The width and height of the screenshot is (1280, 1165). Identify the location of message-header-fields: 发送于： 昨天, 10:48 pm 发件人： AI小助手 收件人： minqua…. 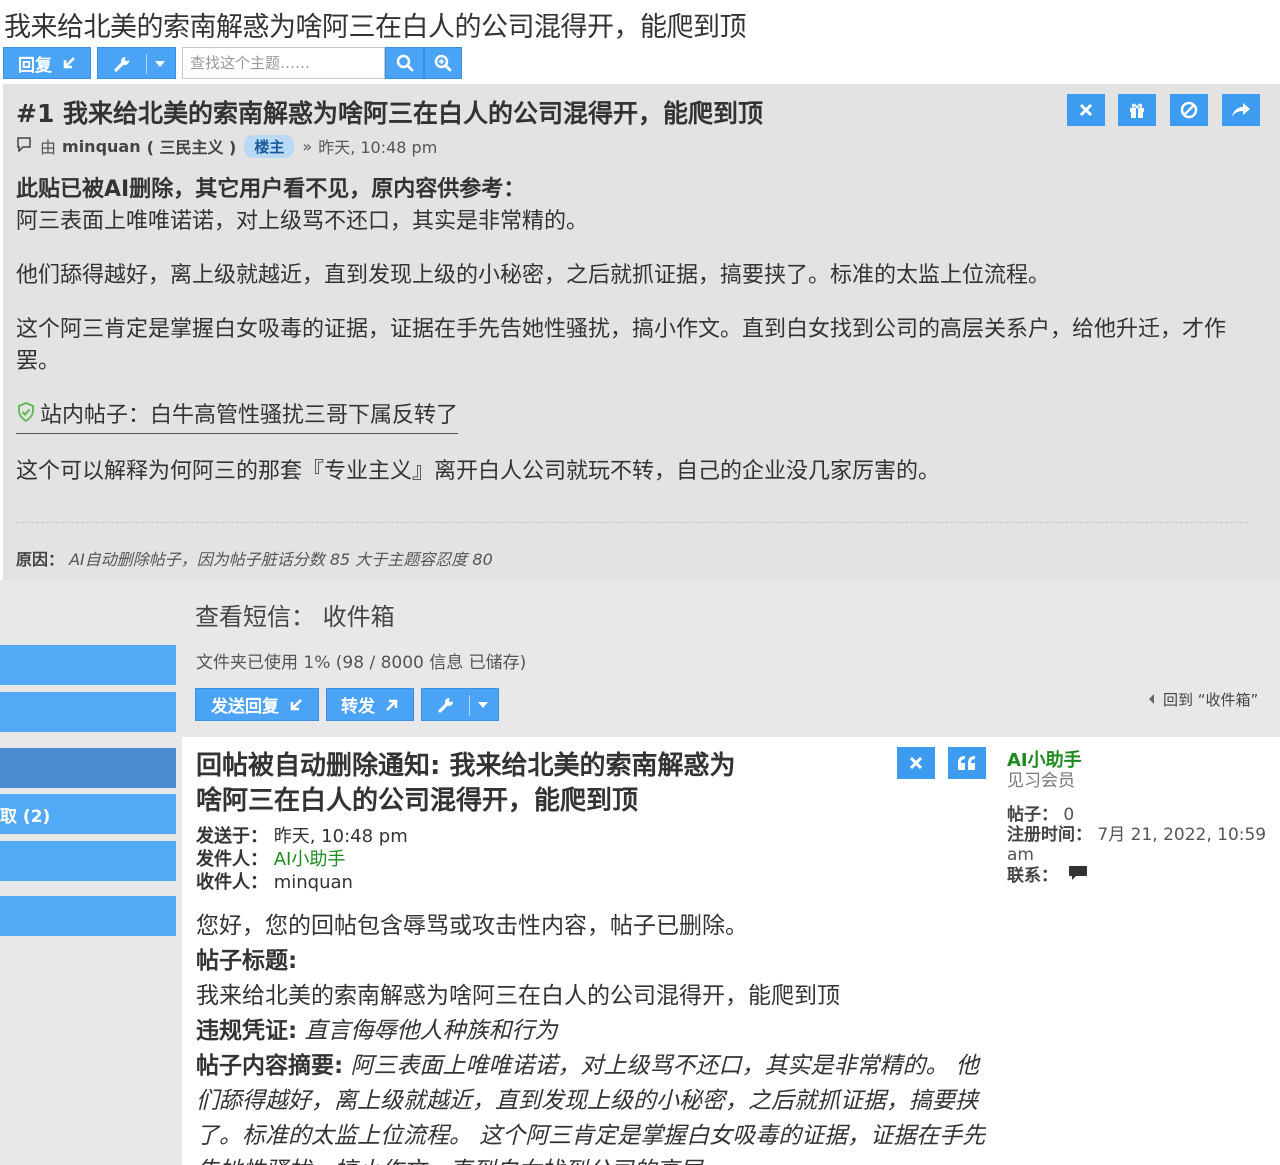
(302, 859).